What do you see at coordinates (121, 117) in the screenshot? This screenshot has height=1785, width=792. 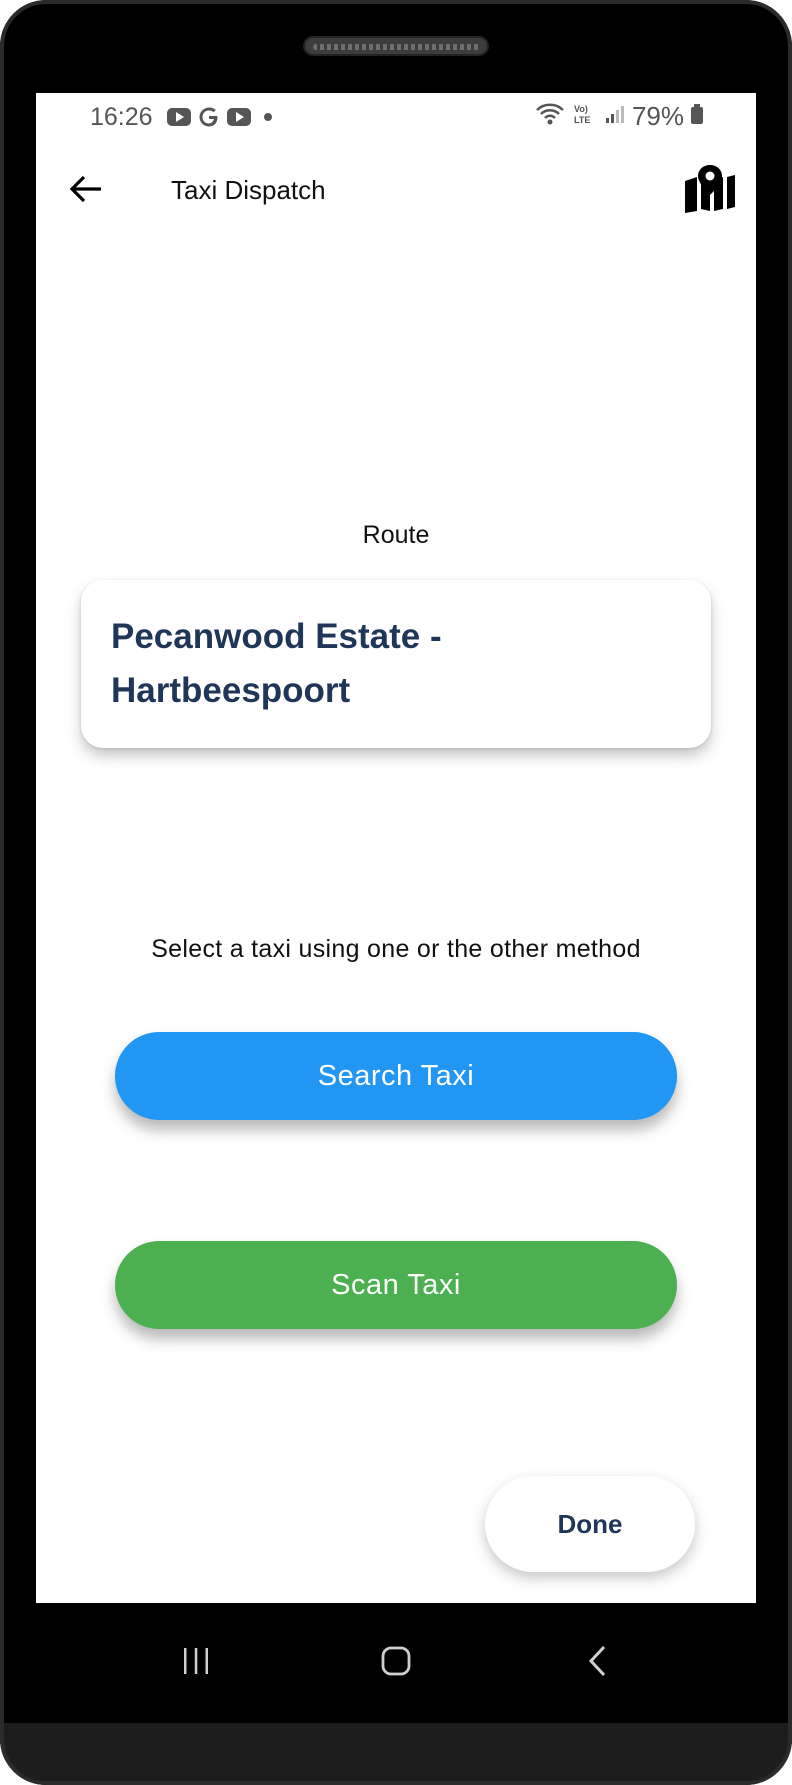 I see `status-time: 16:26` at bounding box center [121, 117].